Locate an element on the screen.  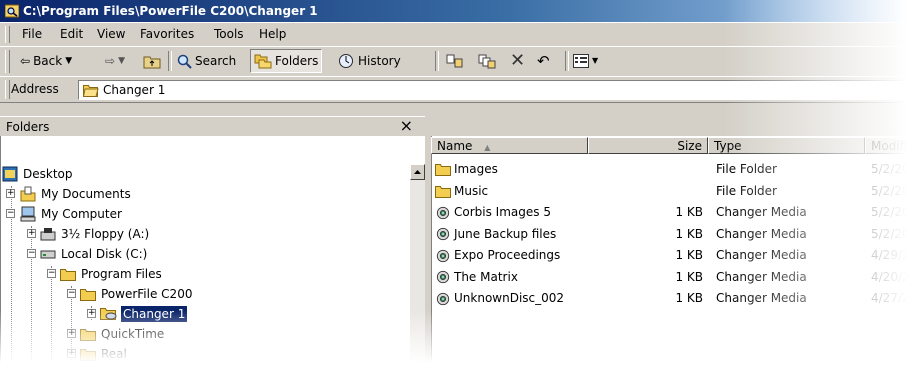
views-button: ▼ is located at coordinates (585, 61).